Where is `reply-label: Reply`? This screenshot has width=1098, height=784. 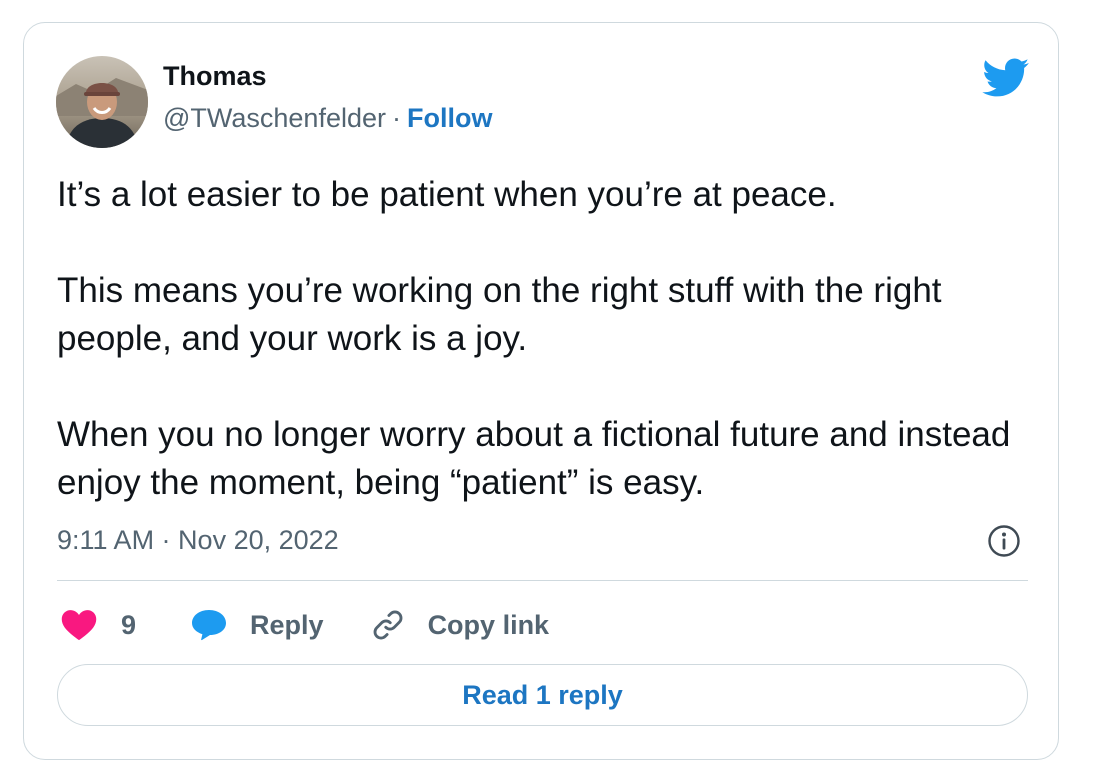
reply-label: Reply is located at coordinates (287, 625).